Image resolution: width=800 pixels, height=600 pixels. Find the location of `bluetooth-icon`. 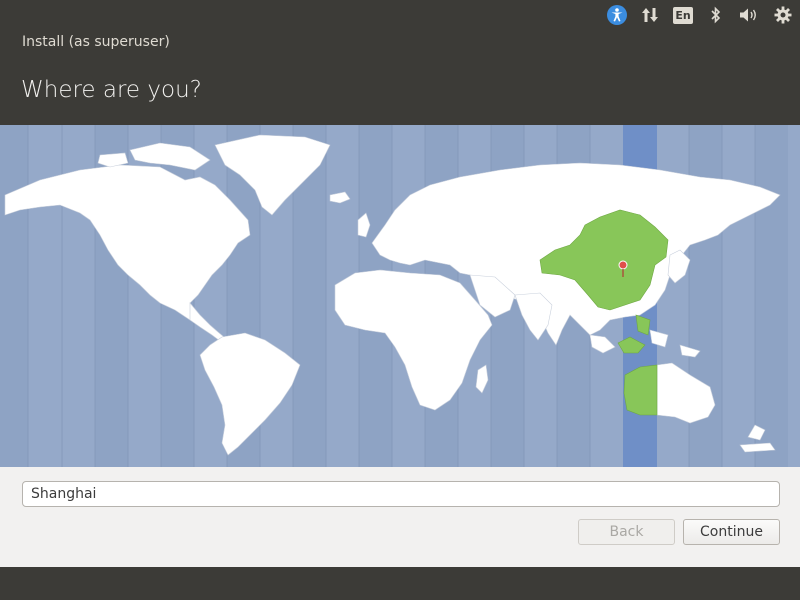

bluetooth-icon is located at coordinates (716, 15).